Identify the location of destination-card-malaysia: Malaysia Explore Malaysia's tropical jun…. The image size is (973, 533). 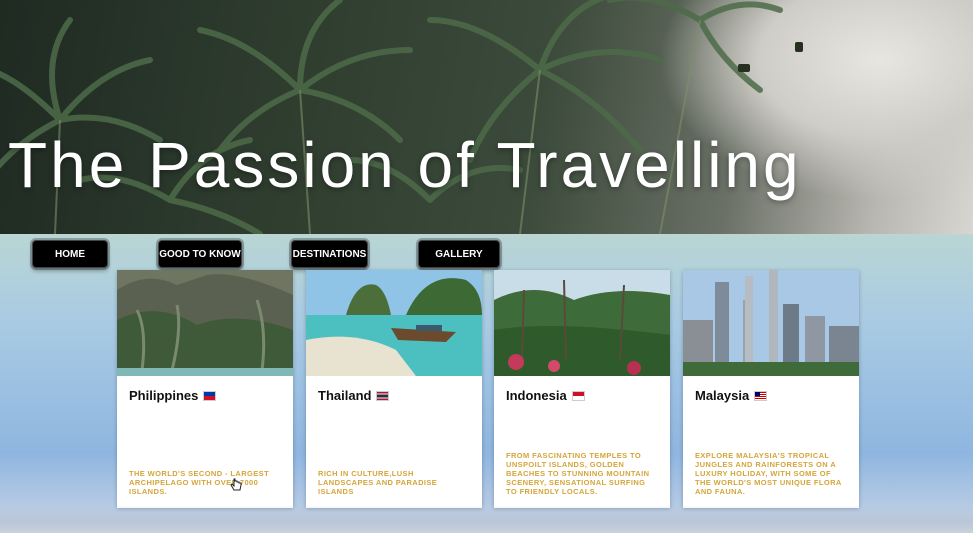
(771, 389).